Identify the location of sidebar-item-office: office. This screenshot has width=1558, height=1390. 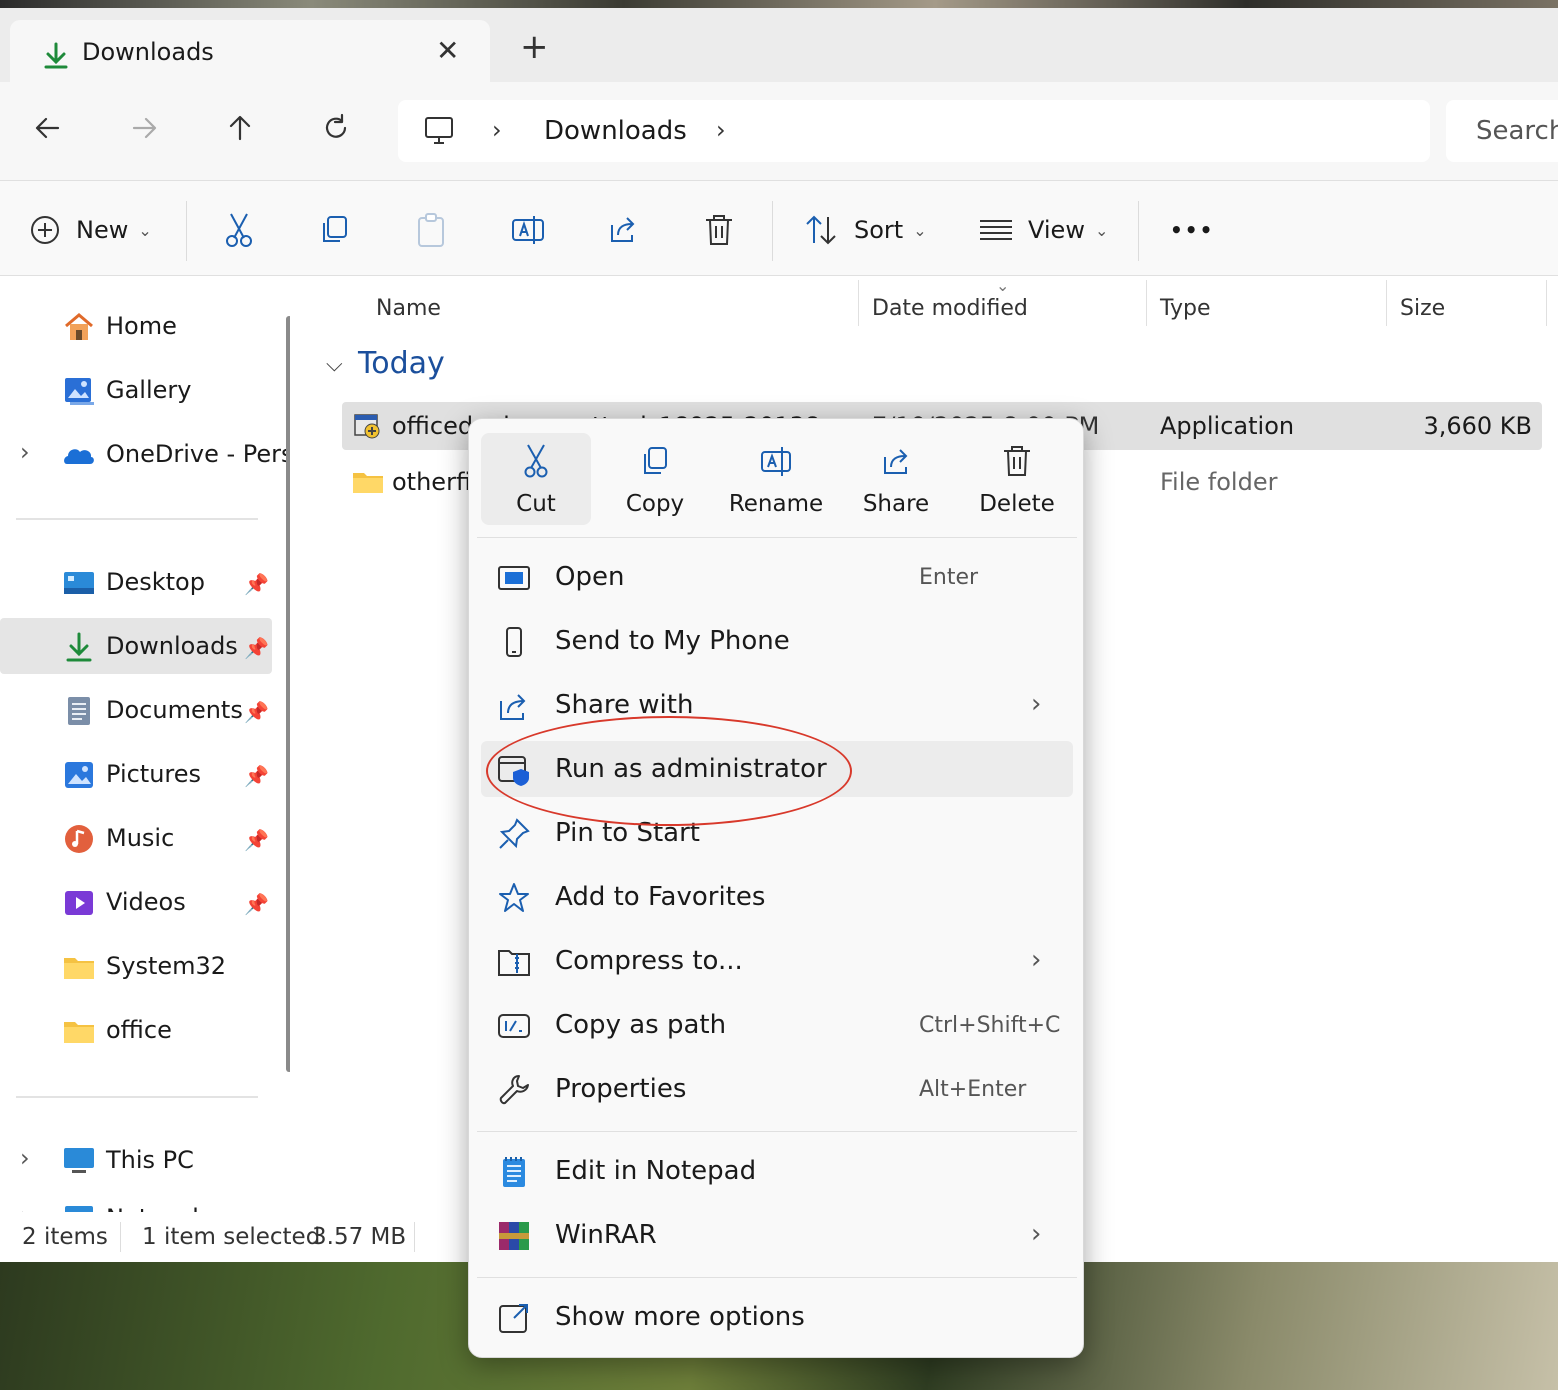
(136, 1030).